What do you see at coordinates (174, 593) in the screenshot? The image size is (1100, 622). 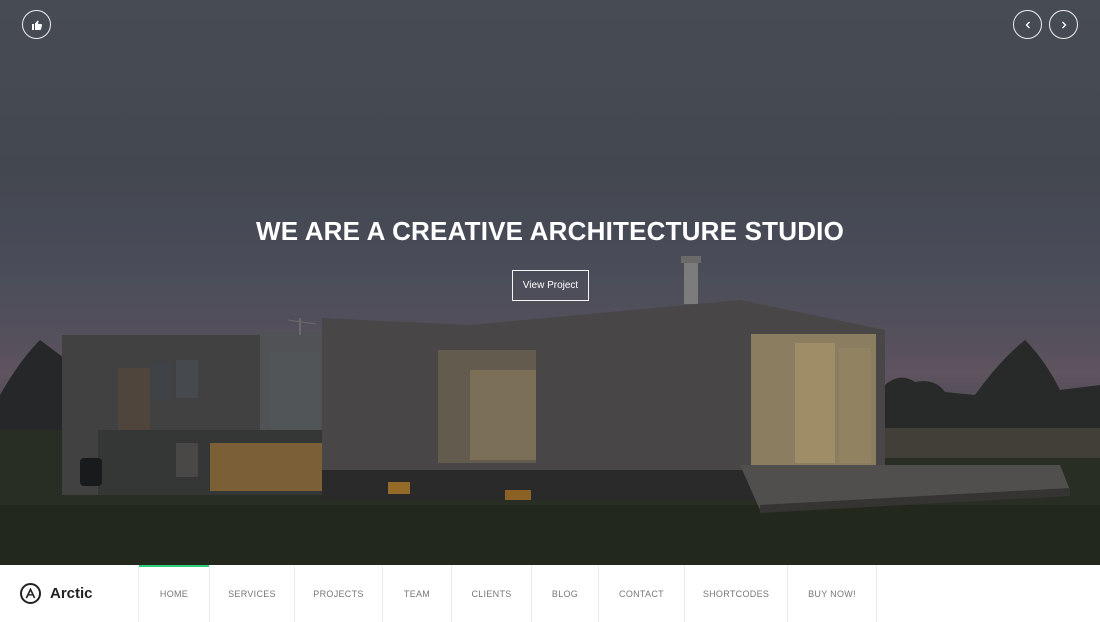 I see `nav-item-home: HOME` at bounding box center [174, 593].